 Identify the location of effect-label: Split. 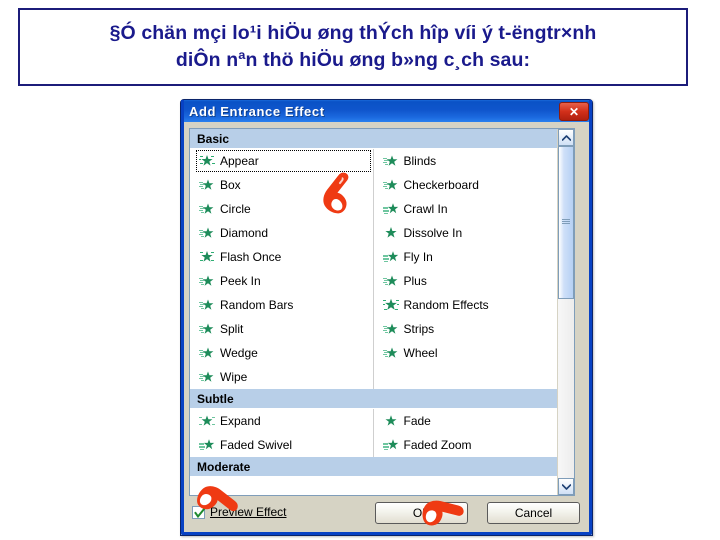
(232, 329).